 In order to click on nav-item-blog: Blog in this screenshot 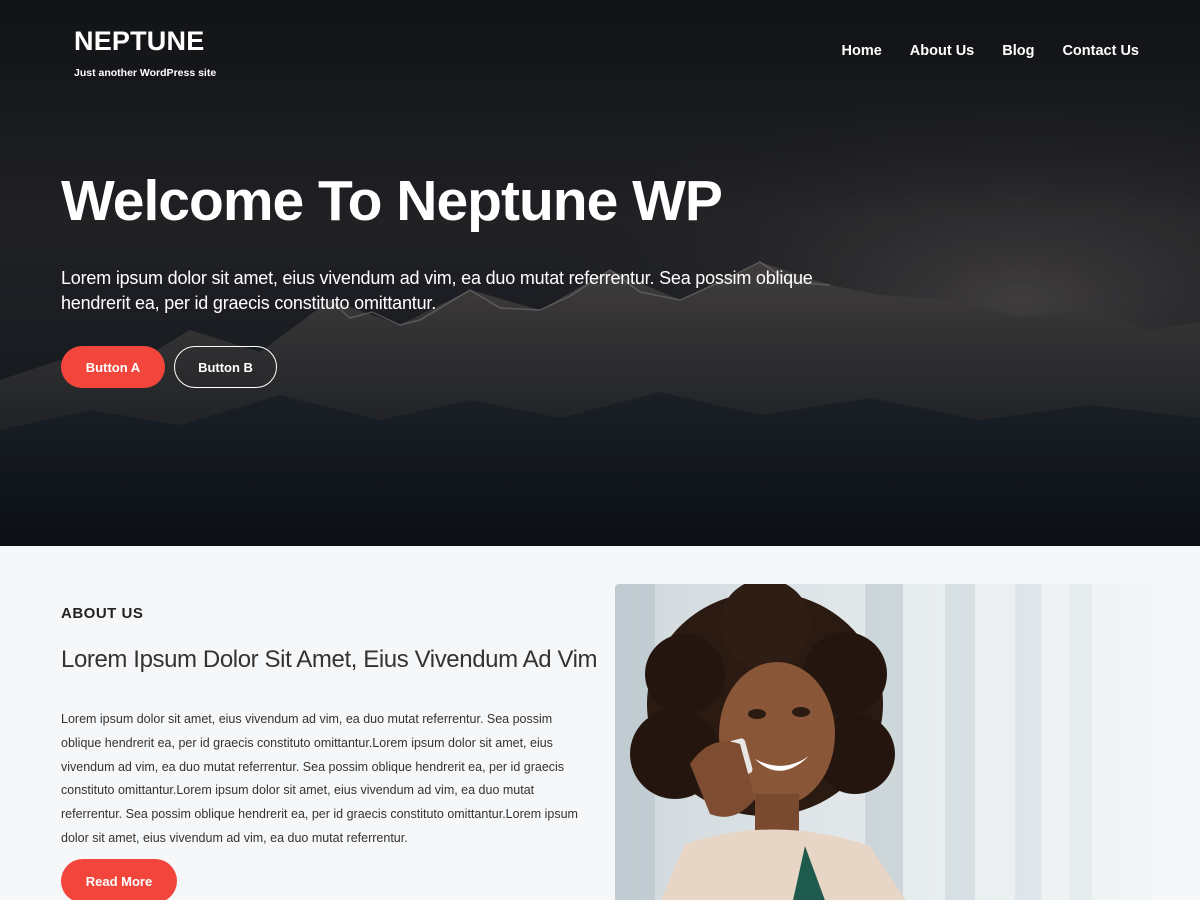, I will do `click(1018, 51)`.